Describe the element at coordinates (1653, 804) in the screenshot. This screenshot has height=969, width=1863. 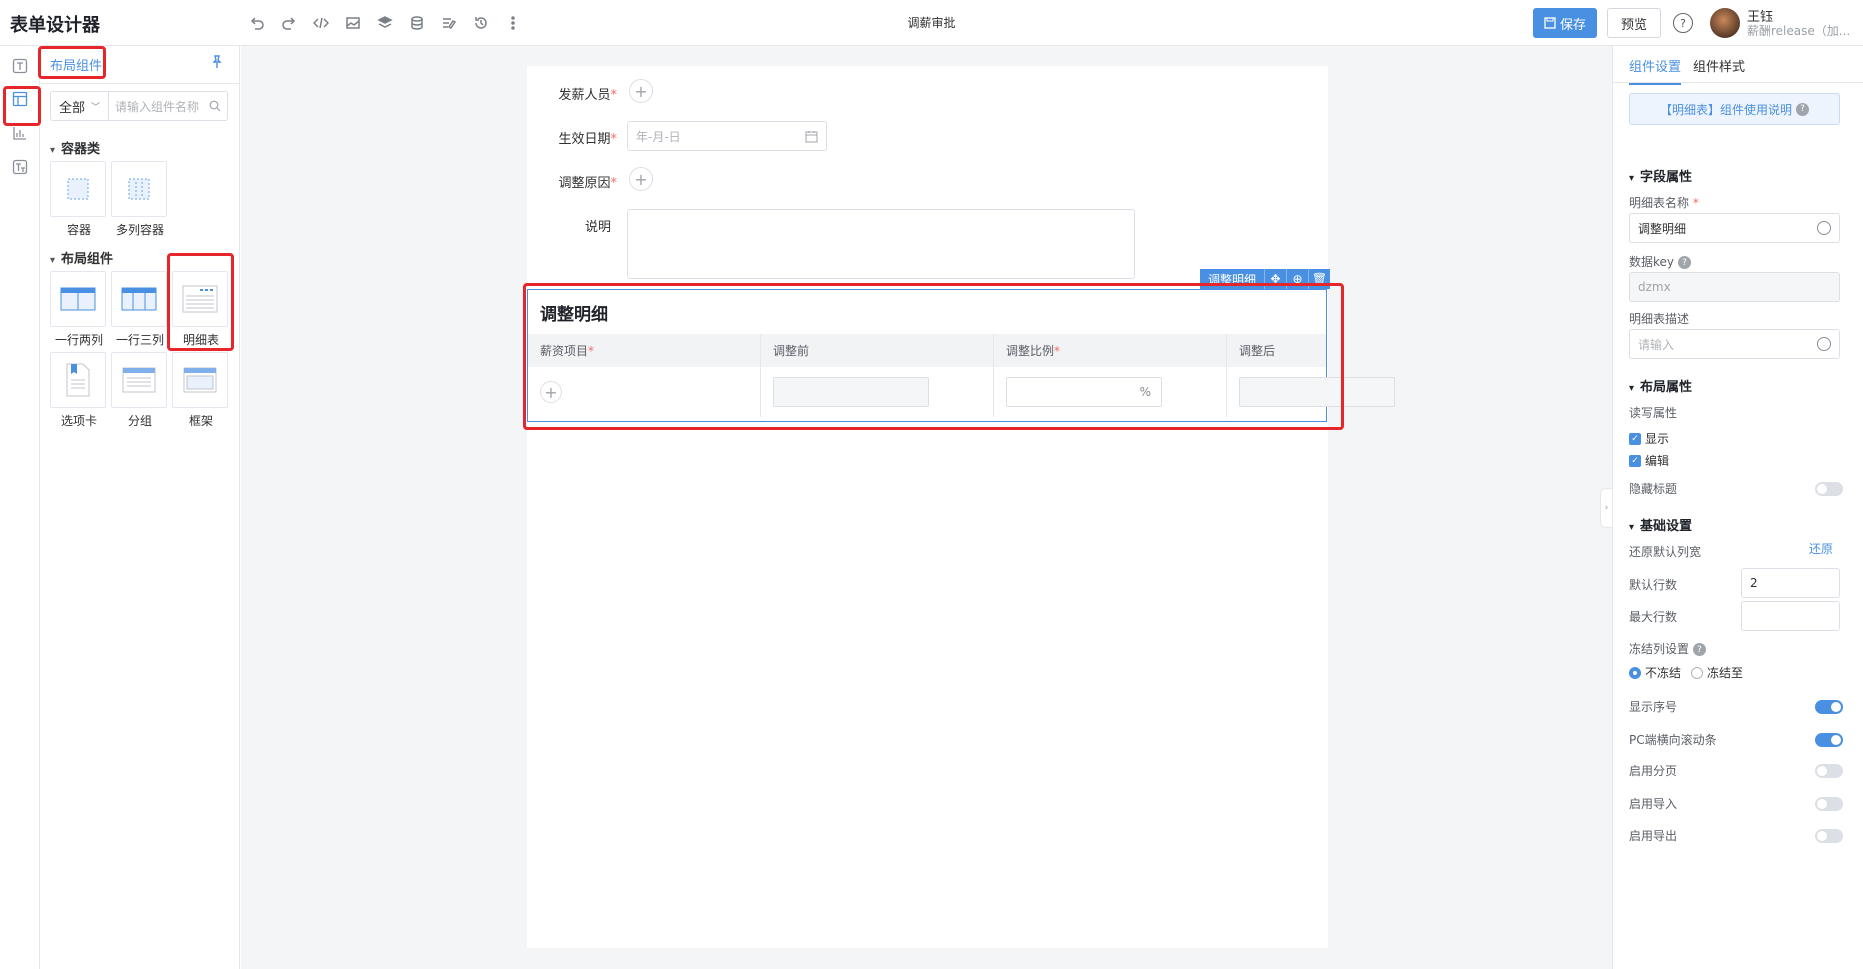
I see `import-label: 启用导入` at that location.